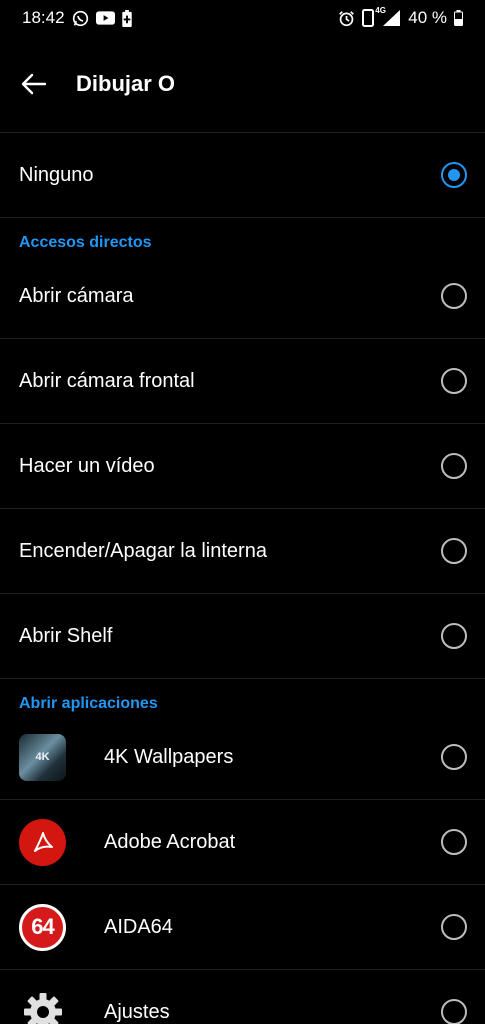 The height and width of the screenshot is (1024, 485). What do you see at coordinates (242, 18) in the screenshot?
I see `status-bar: 18:42 4G 40 %` at bounding box center [242, 18].